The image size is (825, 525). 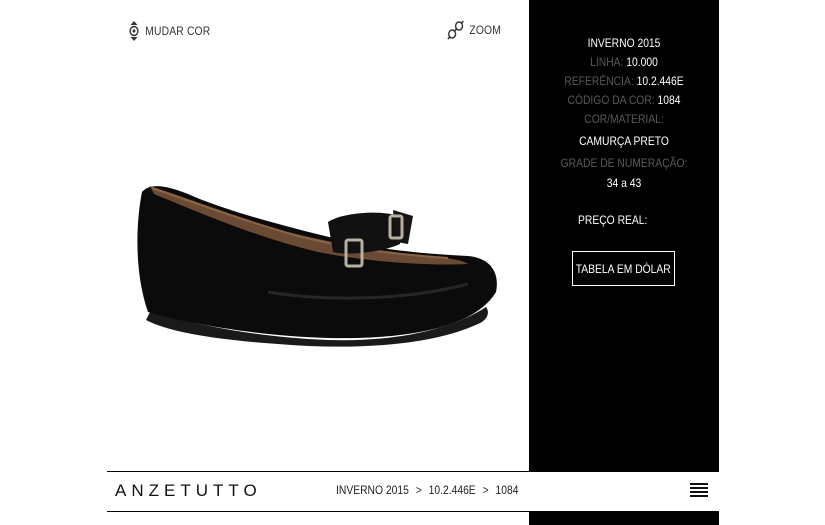 I want to click on sizes-label-row: GRADE DE NUMERAÇÃO:, so click(x=623, y=163).